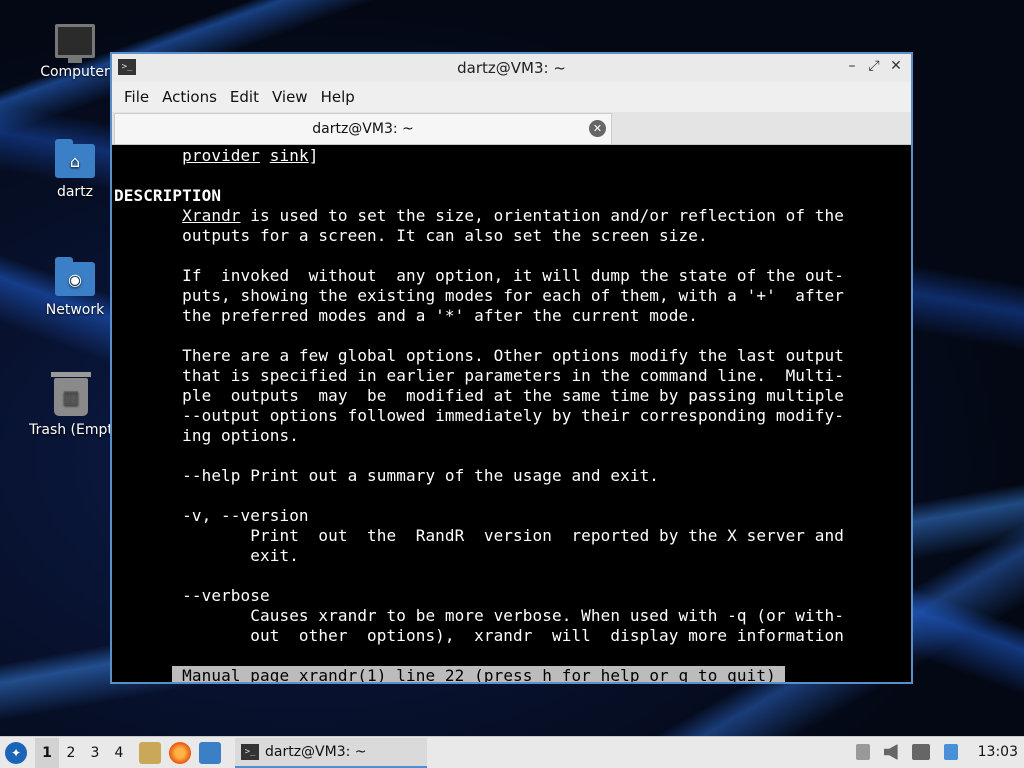 The height and width of the screenshot is (768, 1024). What do you see at coordinates (127, 67) in the screenshot?
I see `terminal-app-icon: >_` at bounding box center [127, 67].